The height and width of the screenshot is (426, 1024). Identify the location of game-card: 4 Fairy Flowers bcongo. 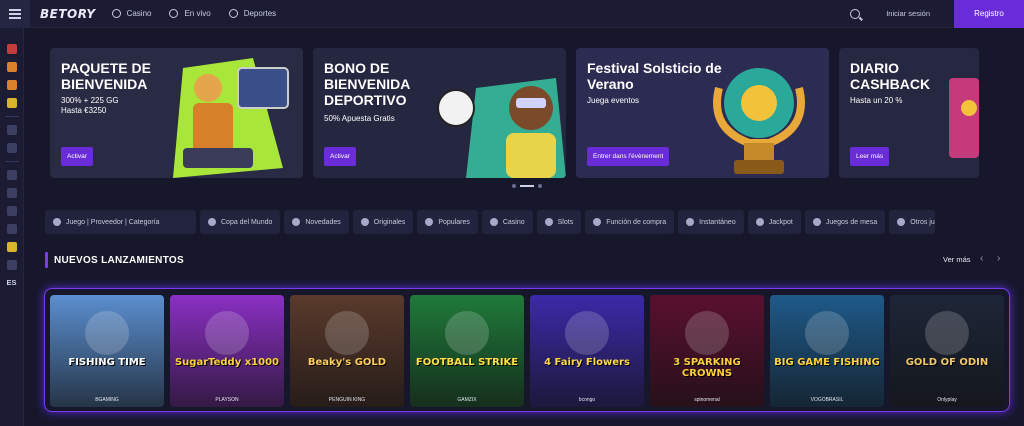
(587, 351).